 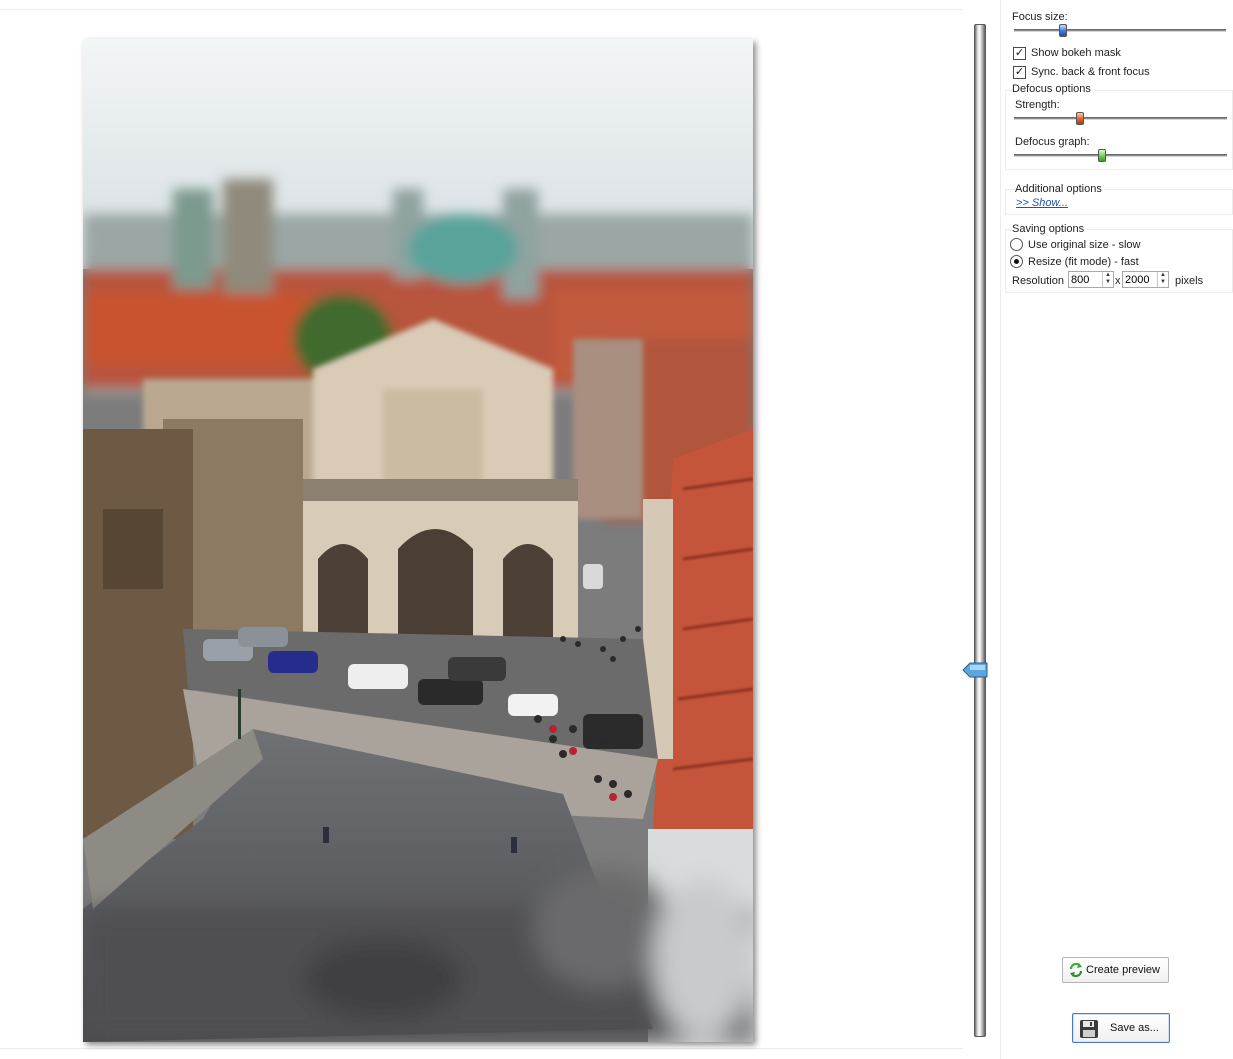 I want to click on strength-slider, so click(x=1120, y=119).